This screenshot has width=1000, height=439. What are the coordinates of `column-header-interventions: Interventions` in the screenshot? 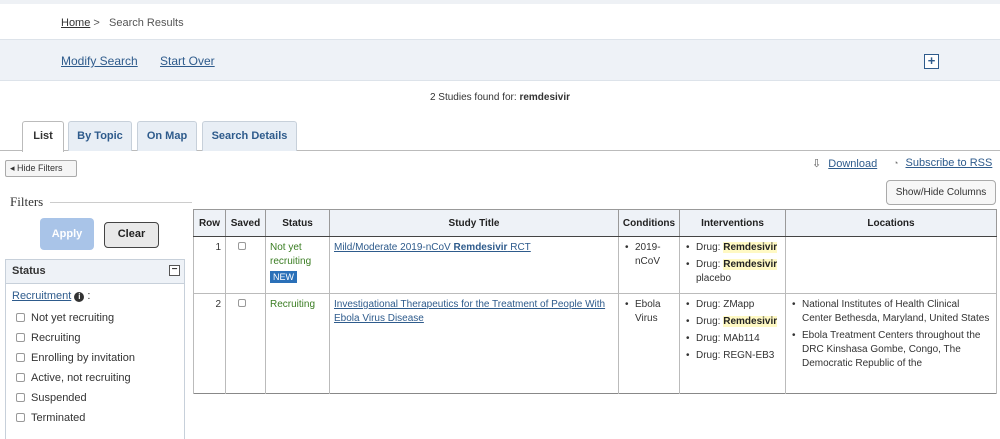 It's located at (732, 223).